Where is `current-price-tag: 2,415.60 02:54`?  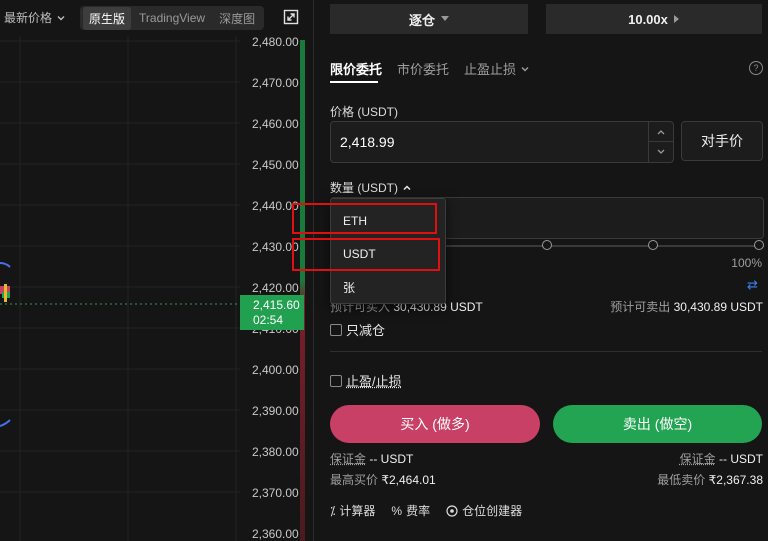
current-price-tag: 2,415.60 02:54 is located at coordinates (272, 312).